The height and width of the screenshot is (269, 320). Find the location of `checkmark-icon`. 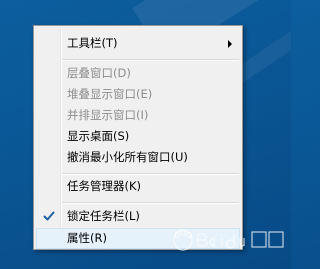

checkmark-icon is located at coordinates (49, 216).